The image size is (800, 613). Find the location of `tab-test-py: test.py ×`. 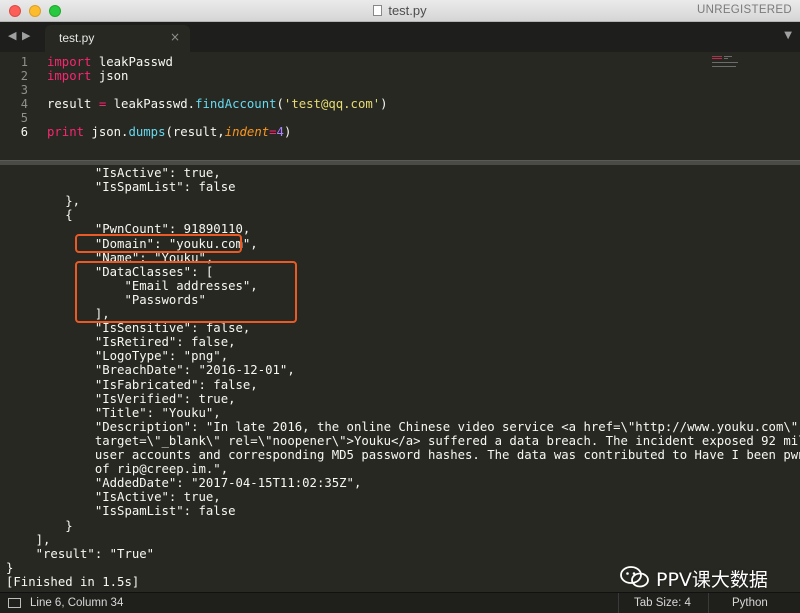

tab-test-py: test.py × is located at coordinates (117, 38).